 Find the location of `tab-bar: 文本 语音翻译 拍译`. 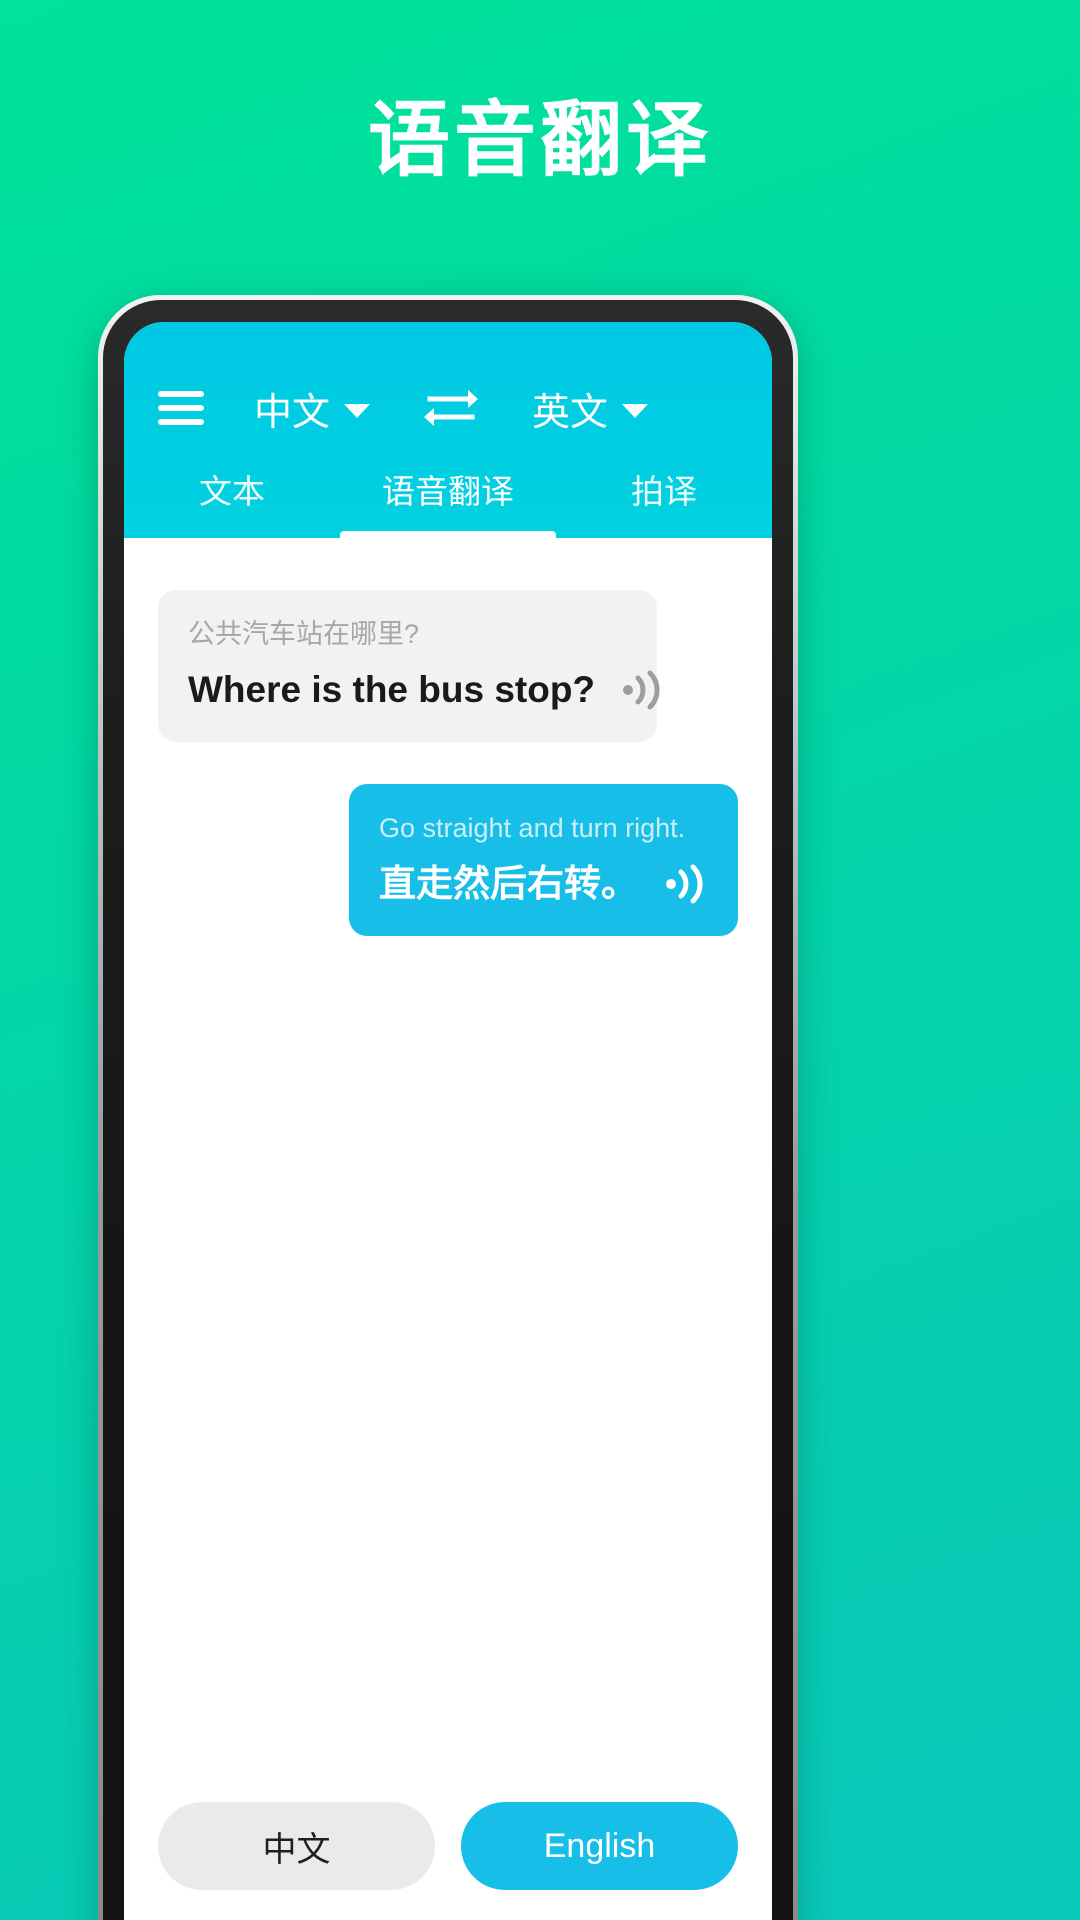

tab-bar: 文本 语音翻译 拍译 is located at coordinates (448, 492).